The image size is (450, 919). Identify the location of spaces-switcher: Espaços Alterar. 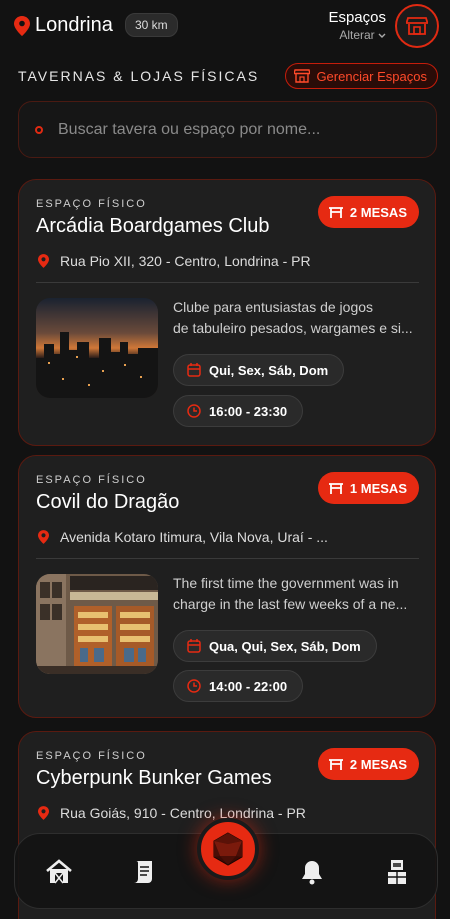
(357, 25).